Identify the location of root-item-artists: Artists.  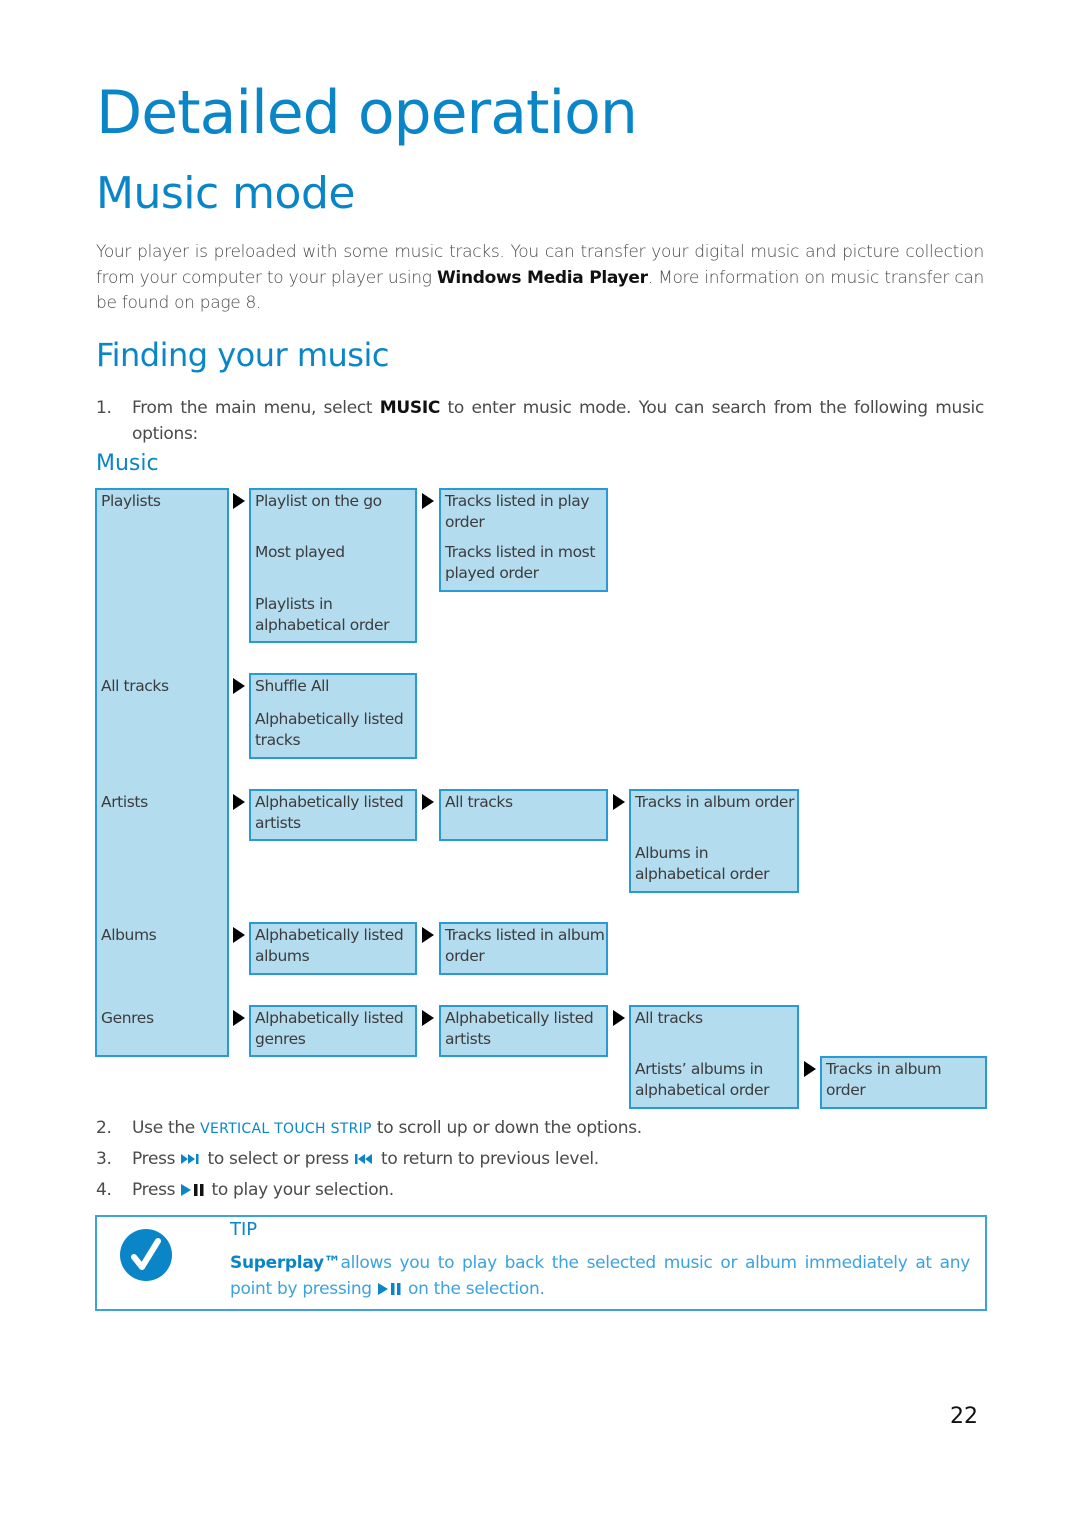
(124, 802).